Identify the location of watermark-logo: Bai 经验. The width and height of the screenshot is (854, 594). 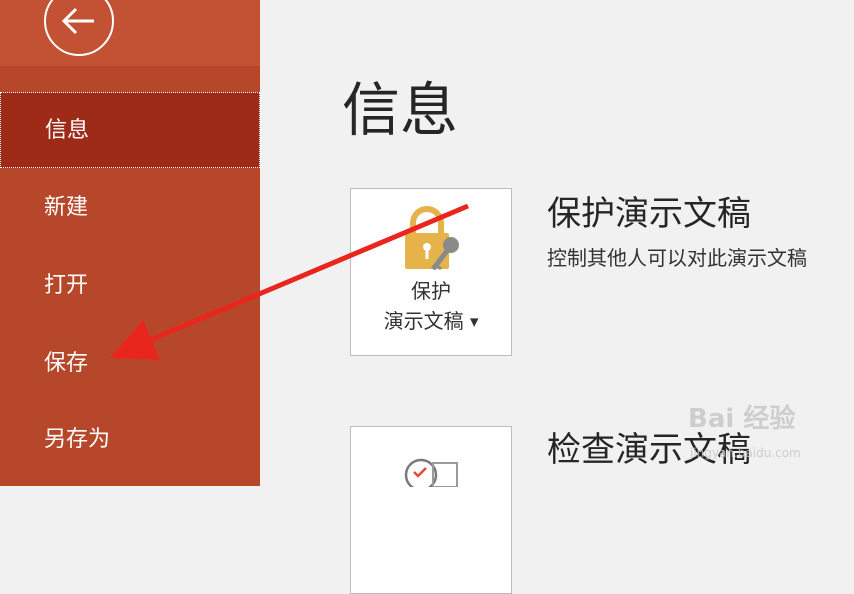
(742, 419).